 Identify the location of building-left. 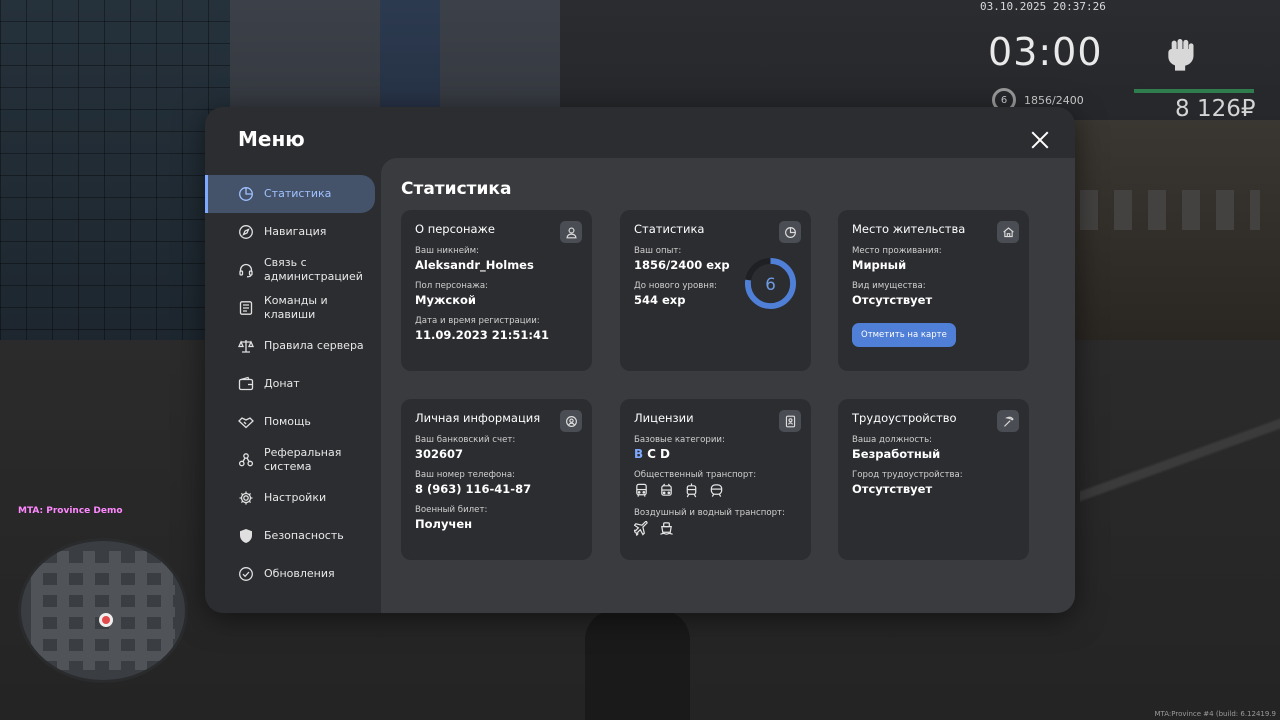
(120, 180).